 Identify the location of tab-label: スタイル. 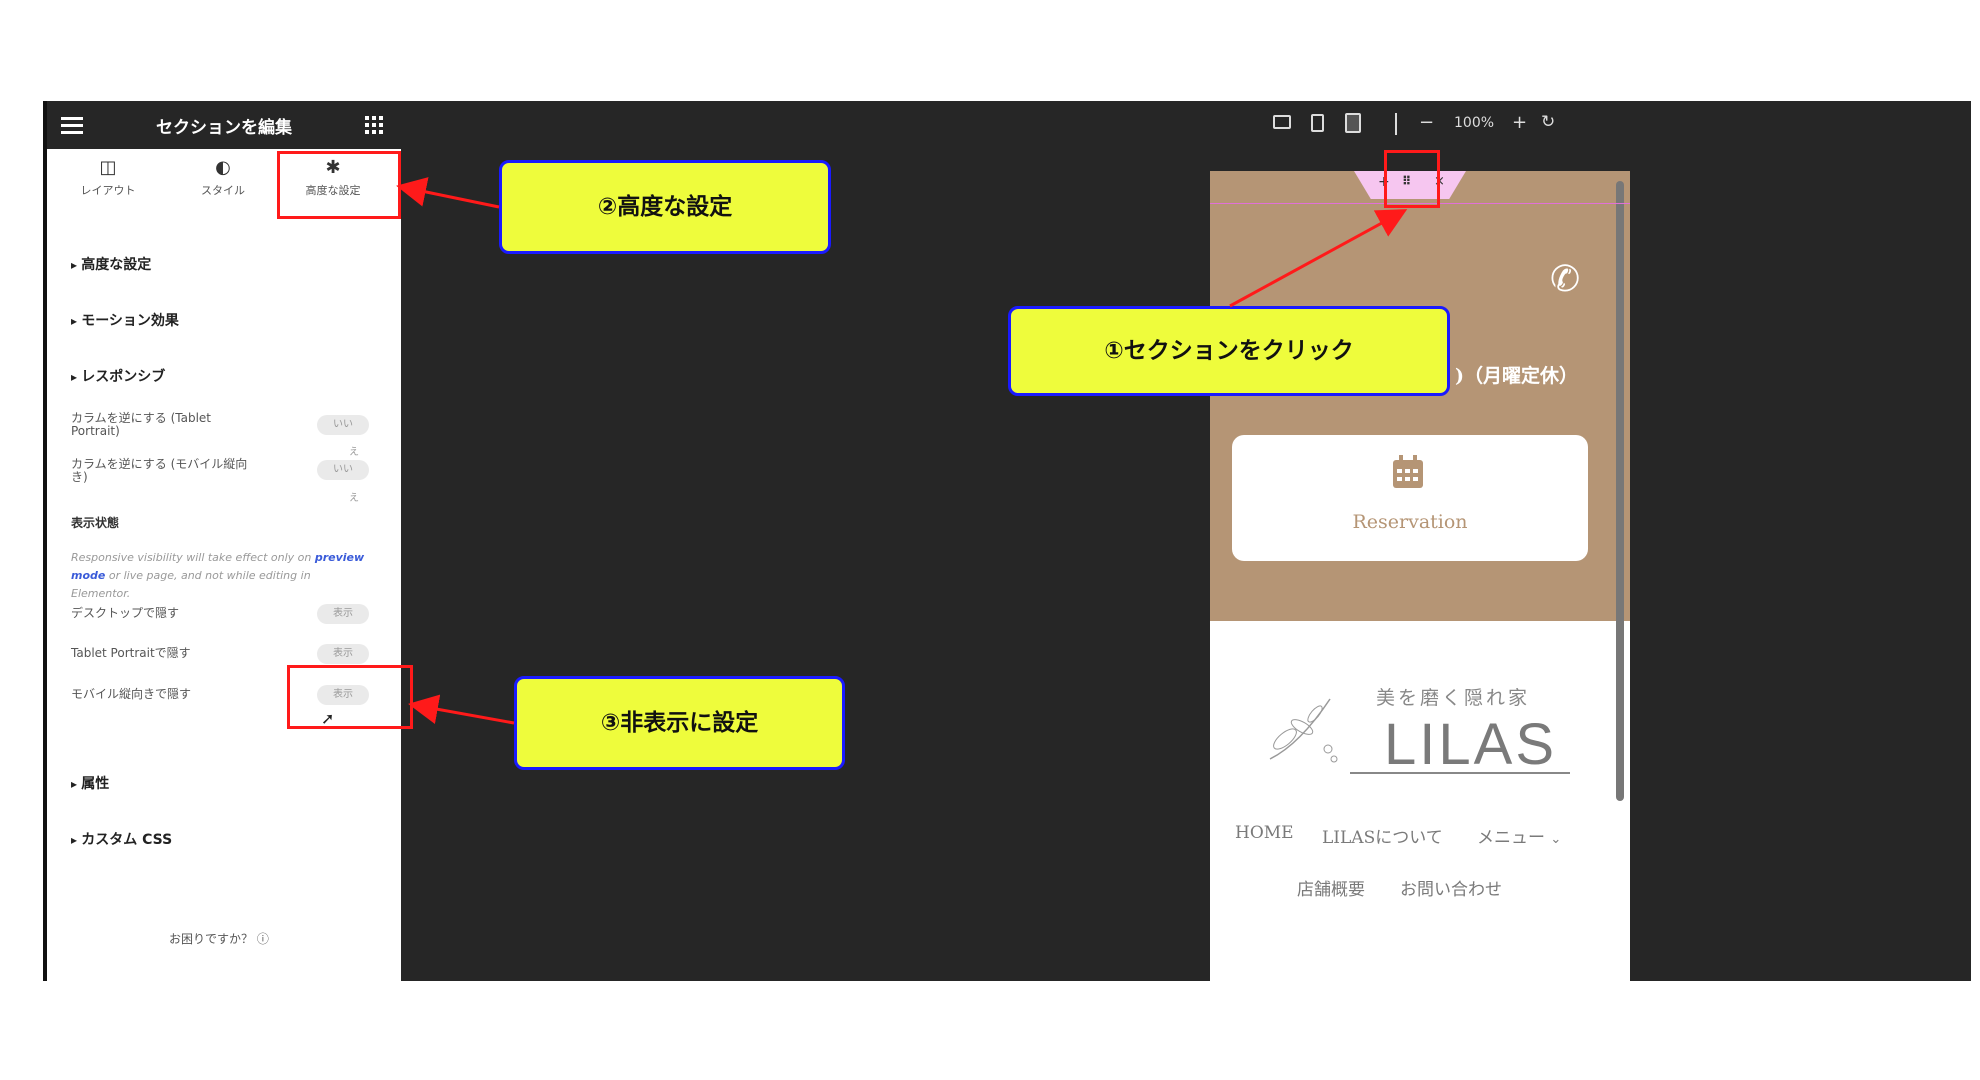
(223, 190).